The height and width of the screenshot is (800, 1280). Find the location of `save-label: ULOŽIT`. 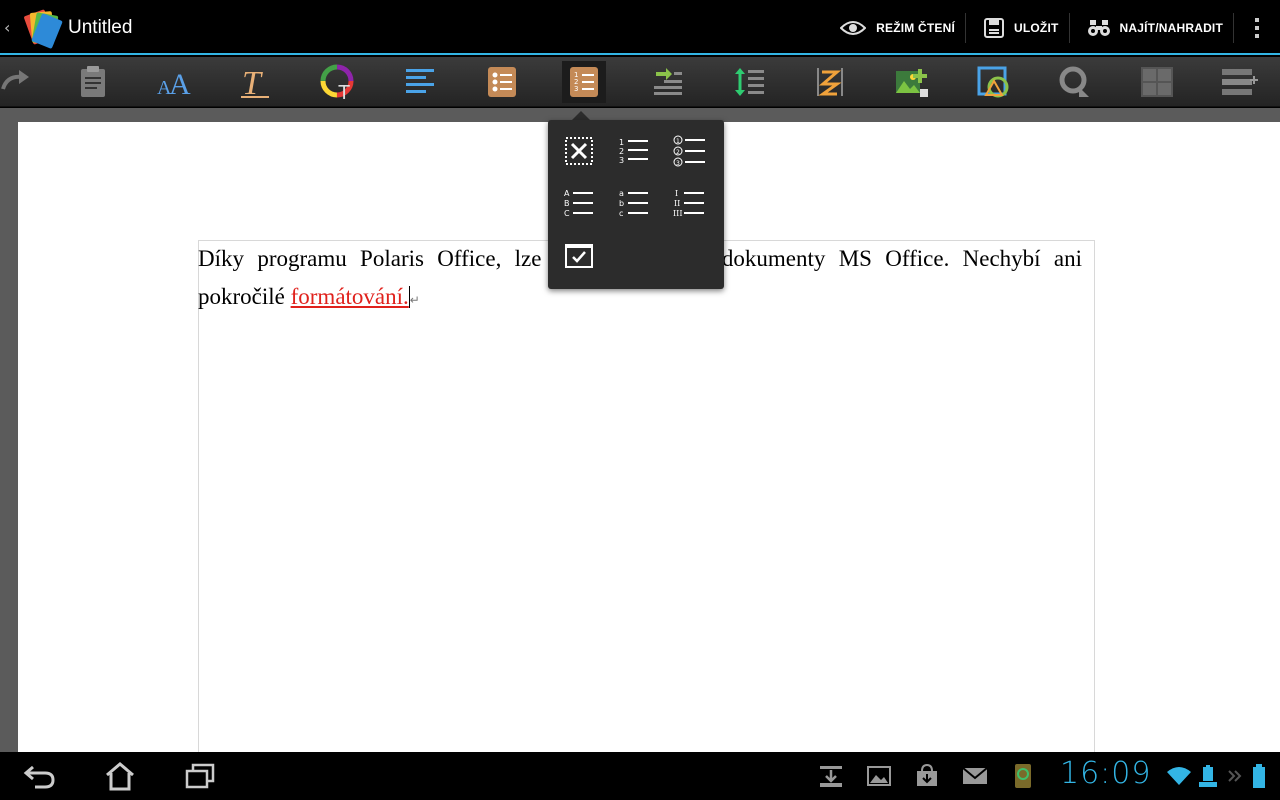

save-label: ULOŽIT is located at coordinates (1036, 27).